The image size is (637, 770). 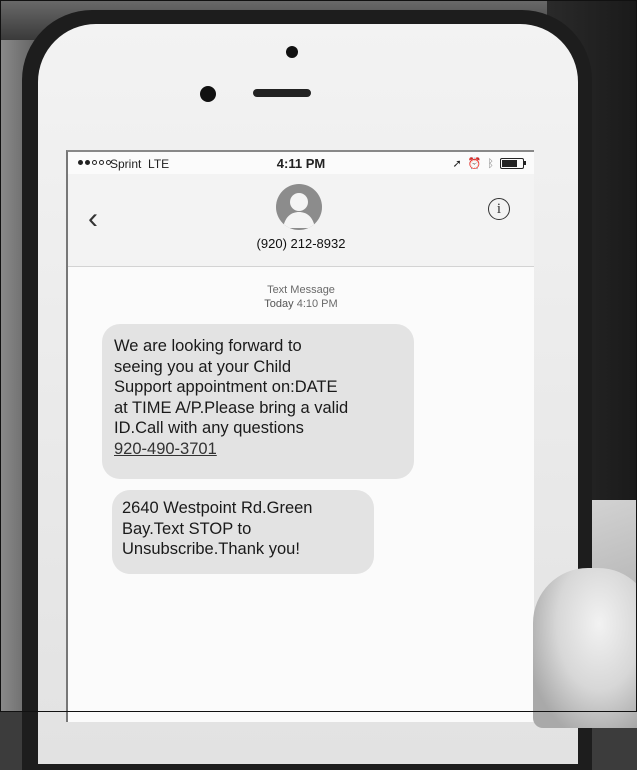 I want to click on alarm-icon: ⏰, so click(x=474, y=164).